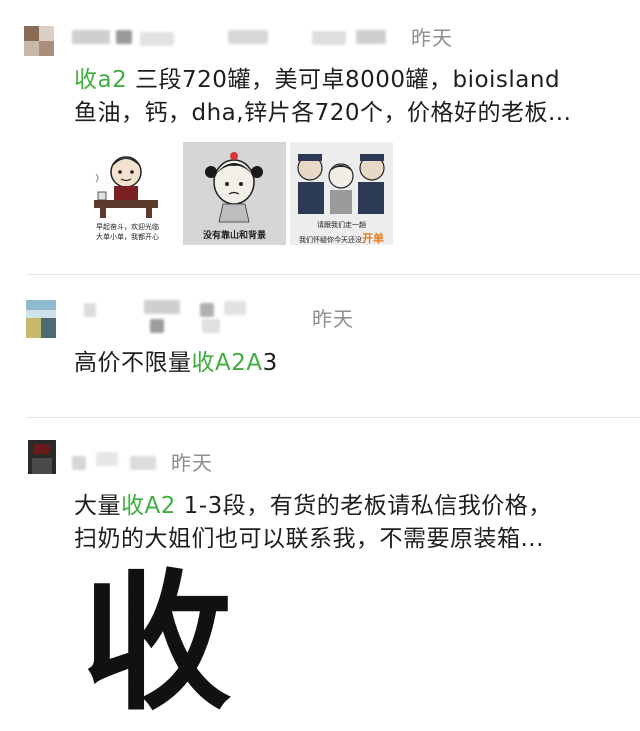  What do you see at coordinates (157, 643) in the screenshot?
I see `large-text-image: 收` at bounding box center [157, 643].